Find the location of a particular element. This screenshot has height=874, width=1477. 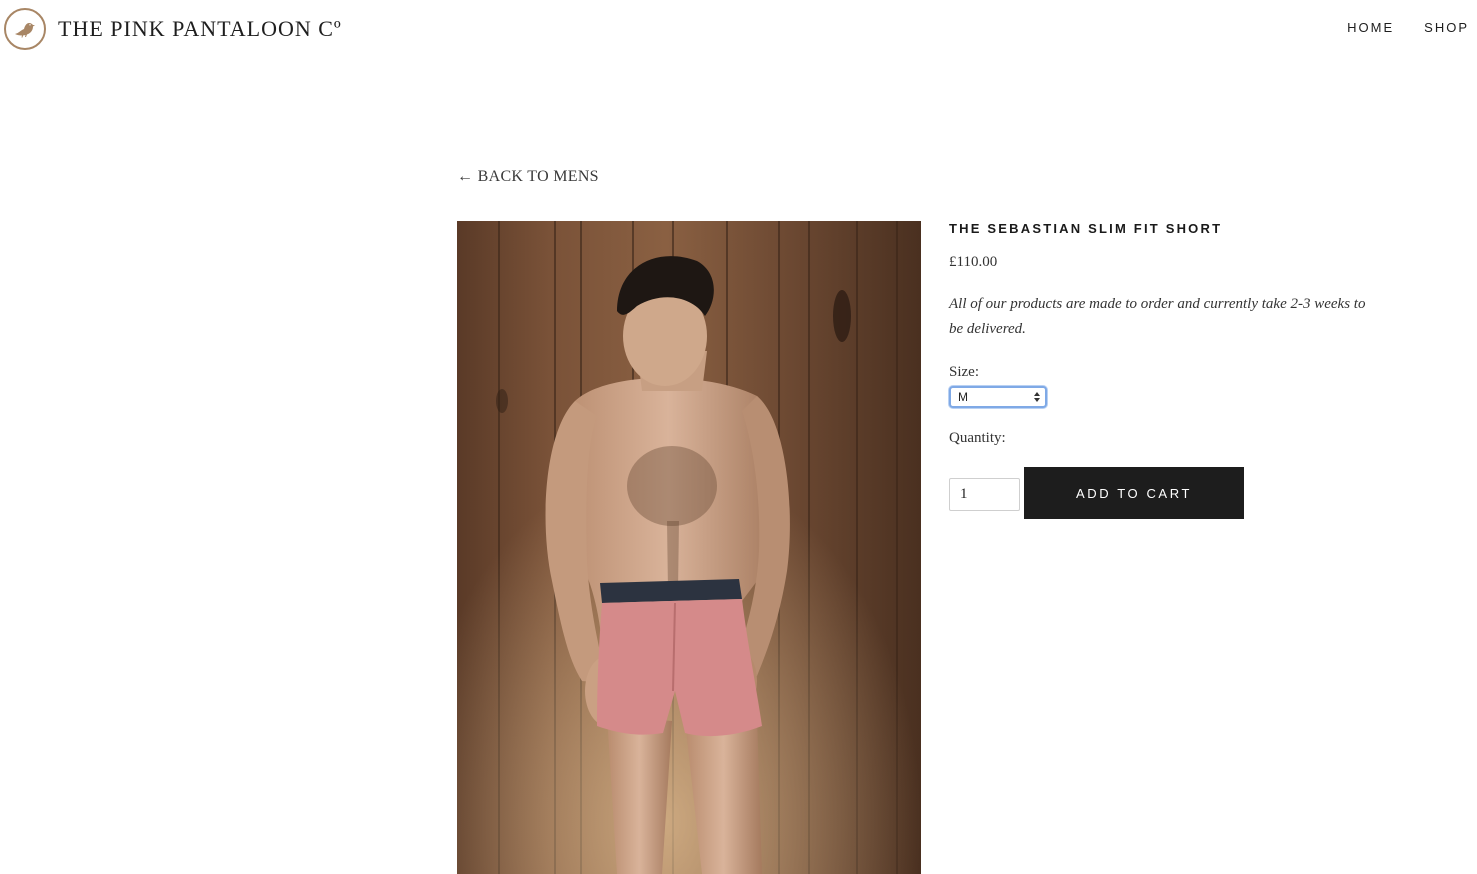

quantity-label: Quantity: is located at coordinates (977, 438).